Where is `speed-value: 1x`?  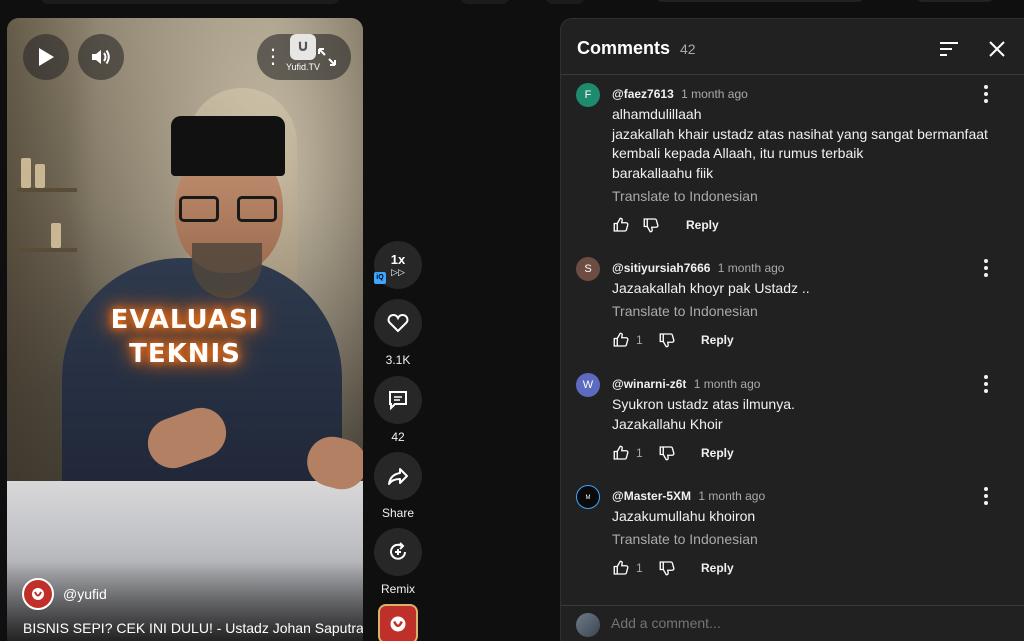
speed-value: 1x is located at coordinates (398, 259).